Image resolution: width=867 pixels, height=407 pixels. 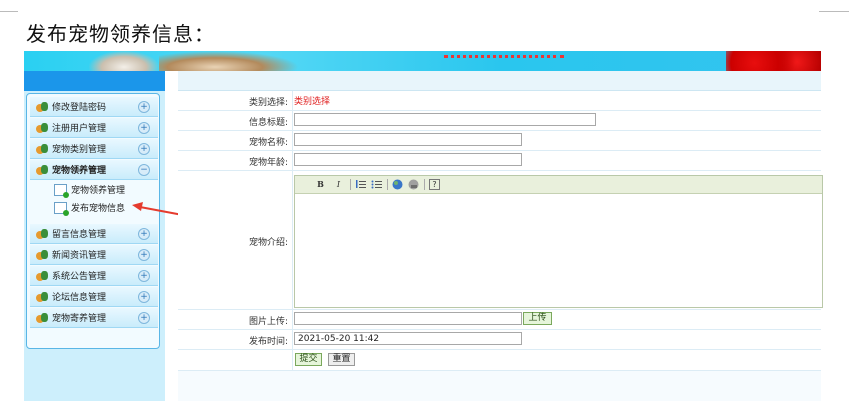 What do you see at coordinates (499, 360) in the screenshot?
I see `action-row: 提交 重置` at bounding box center [499, 360].